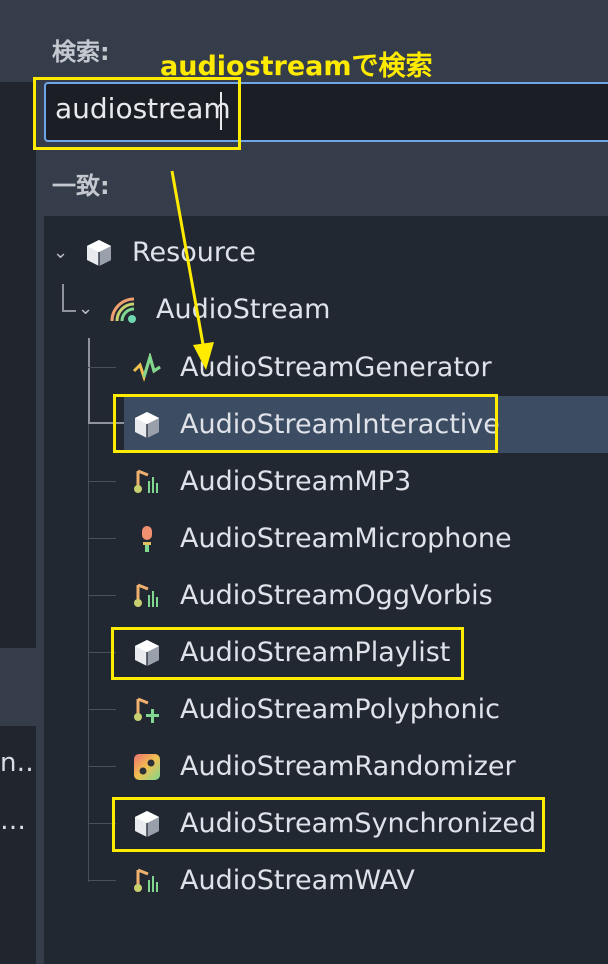  Describe the element at coordinates (18, 365) in the screenshot. I see `left-panel` at that location.